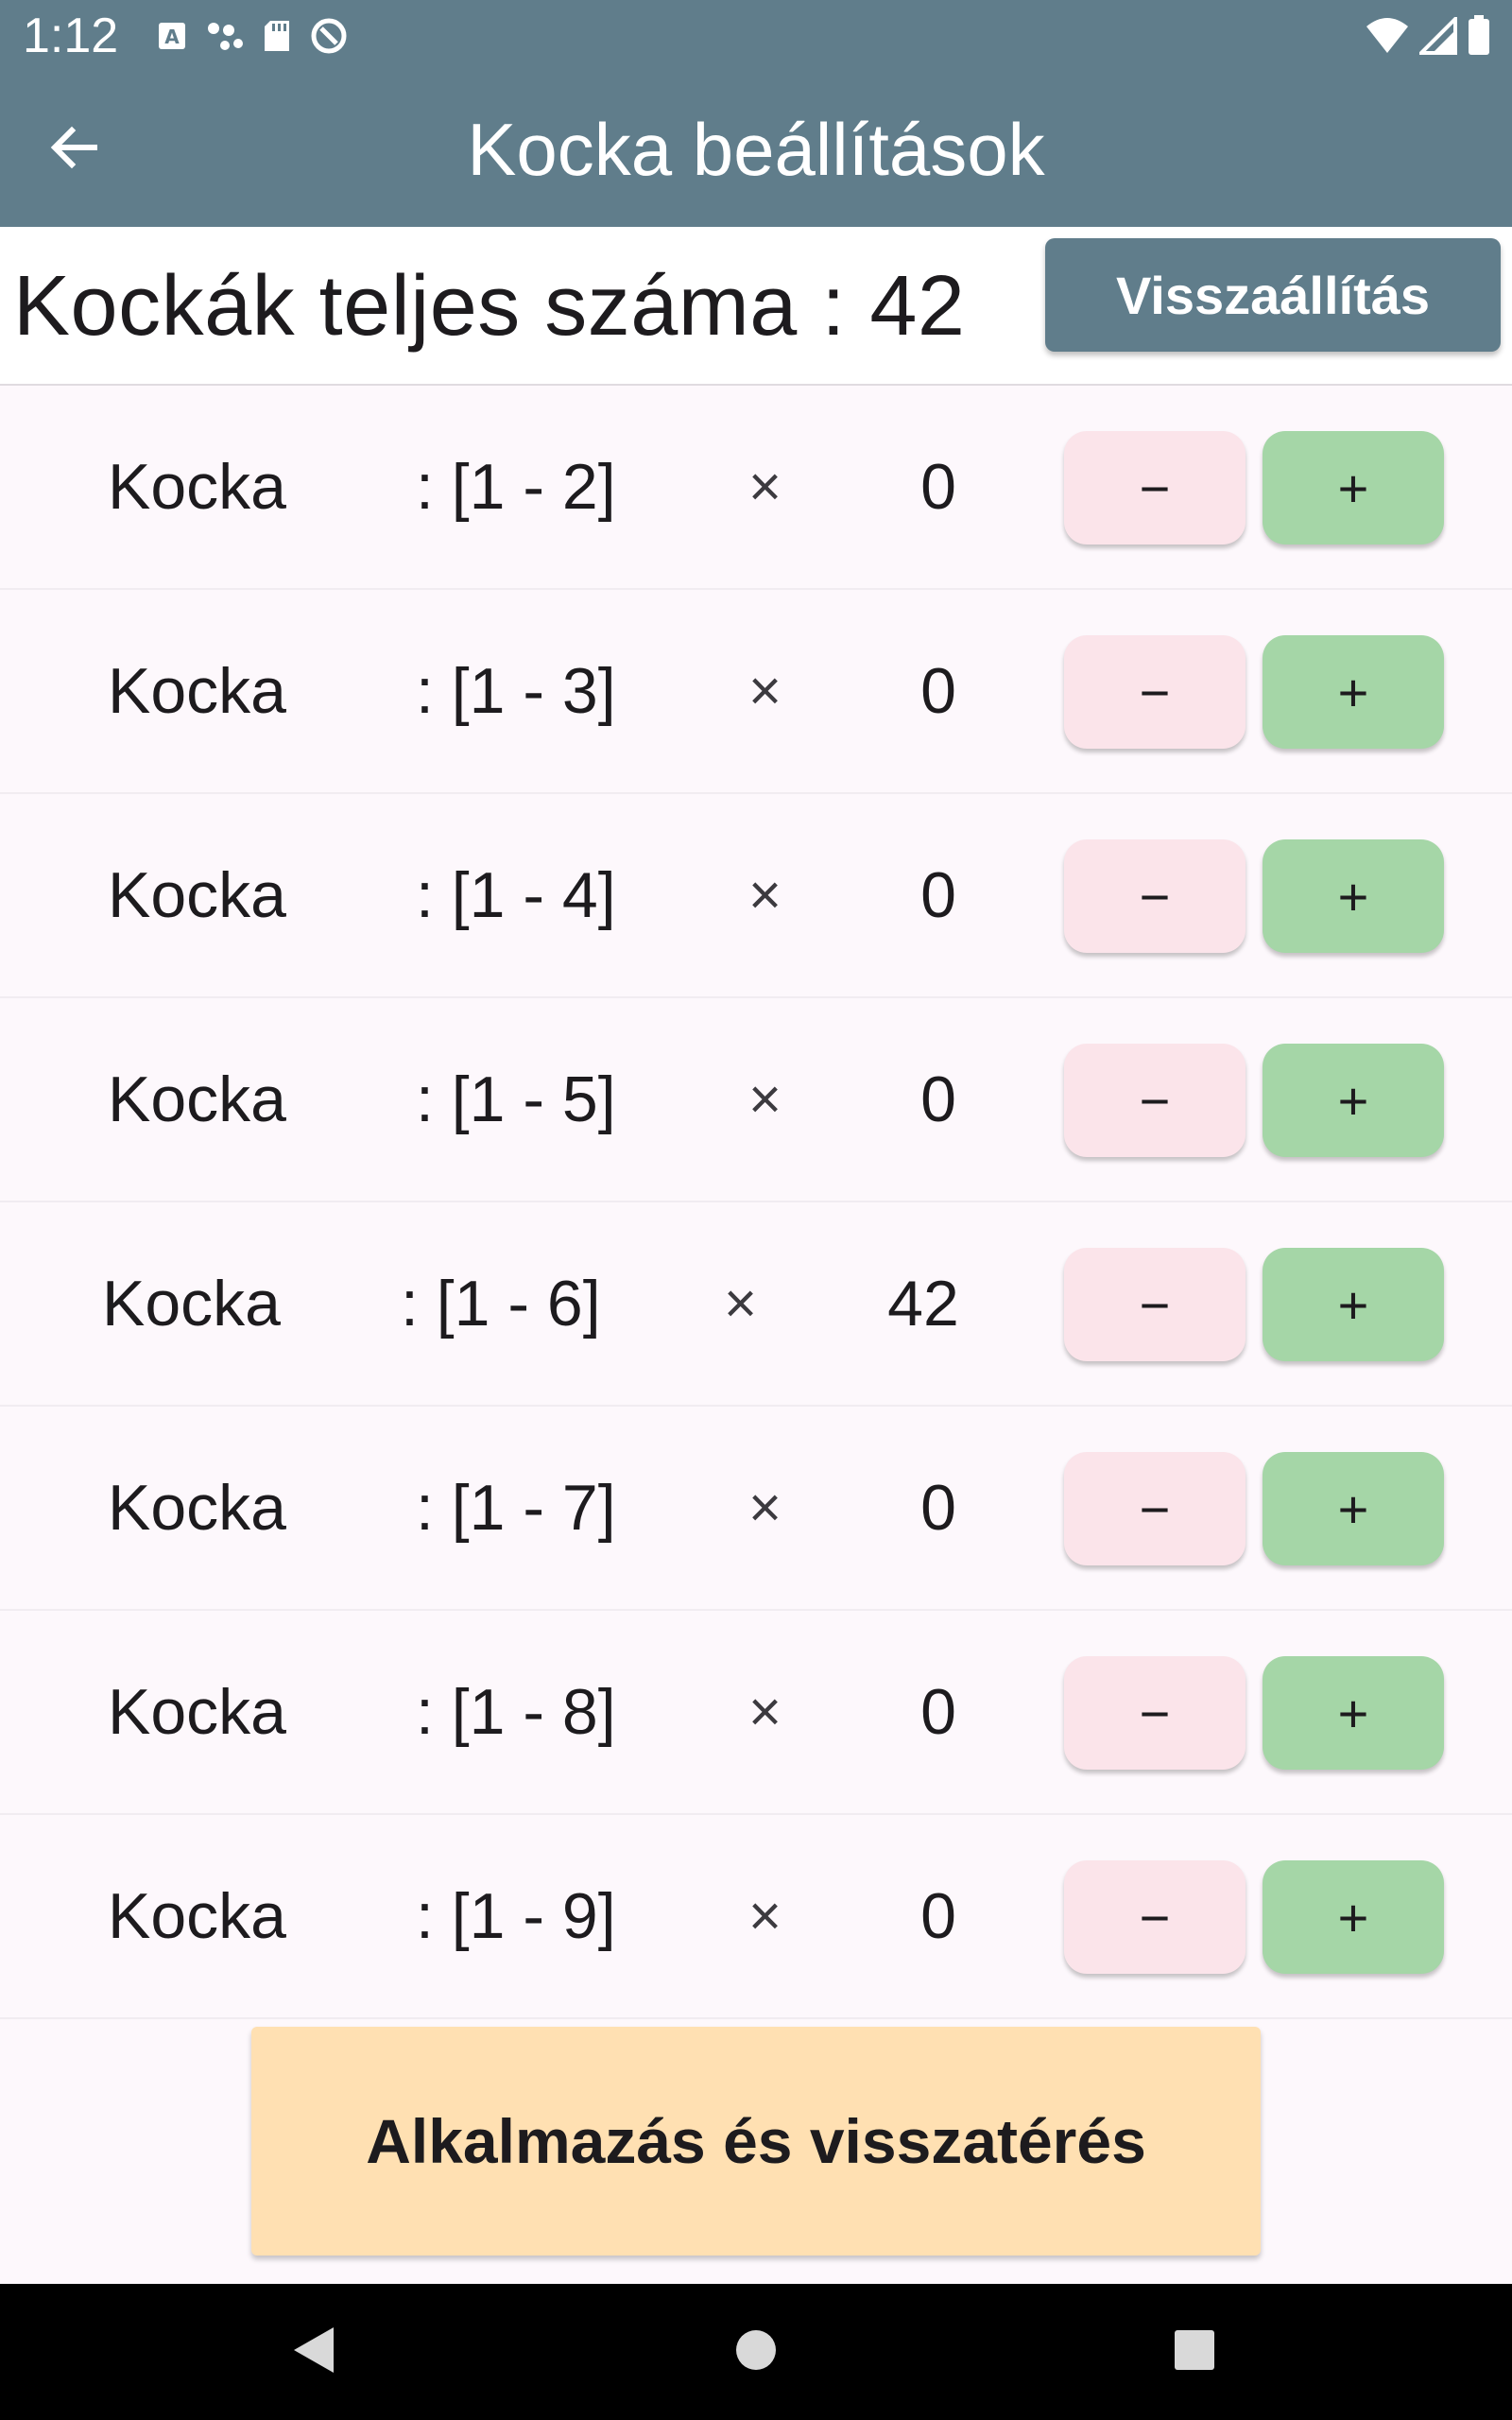  What do you see at coordinates (277, 36) in the screenshot?
I see `sd-card-icon` at bounding box center [277, 36].